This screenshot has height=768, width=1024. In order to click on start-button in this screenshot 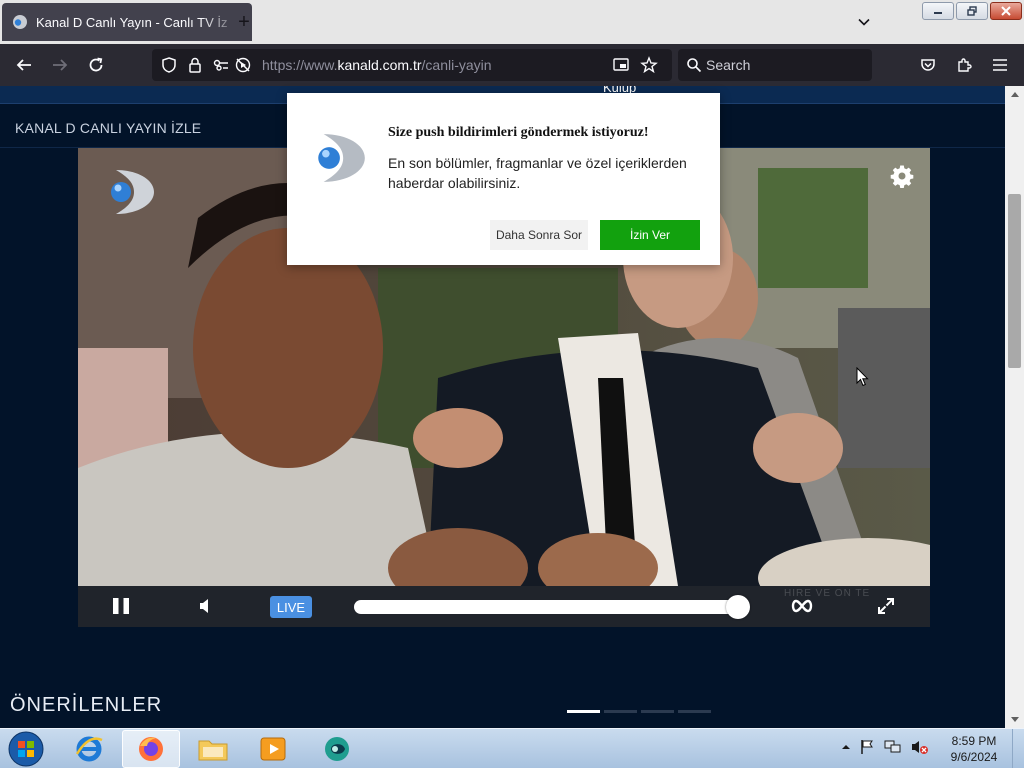, I will do `click(26, 749)`.